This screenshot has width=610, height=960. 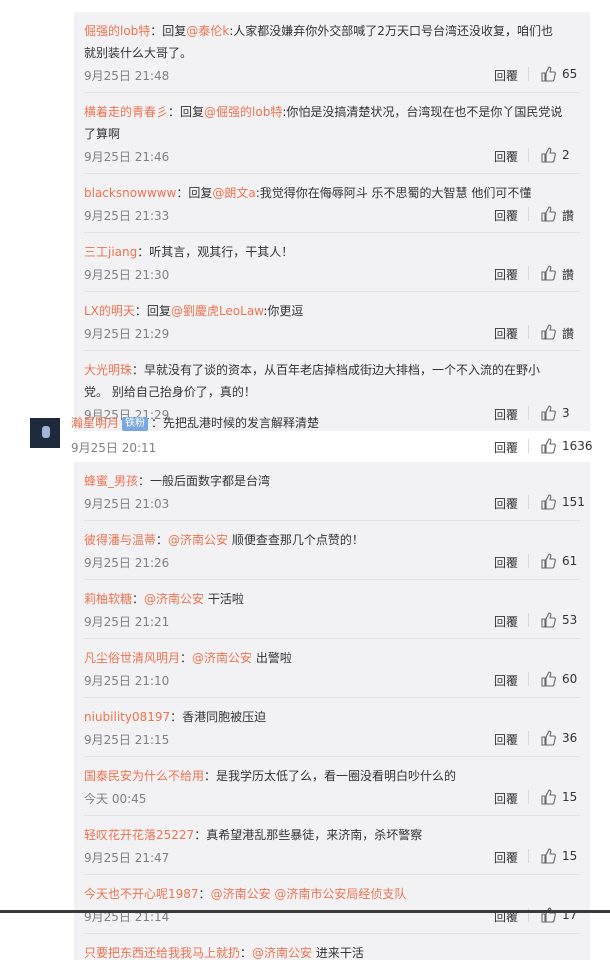 What do you see at coordinates (224, 717) in the screenshot?
I see `reply-body: 香港同胞被压迫` at bounding box center [224, 717].